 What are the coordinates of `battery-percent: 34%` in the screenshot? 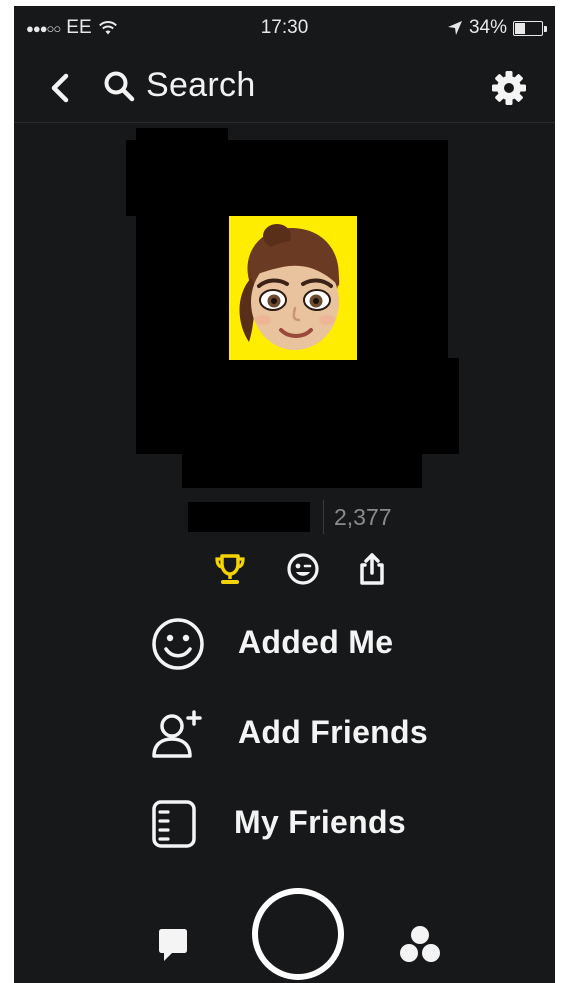 It's located at (487, 27).